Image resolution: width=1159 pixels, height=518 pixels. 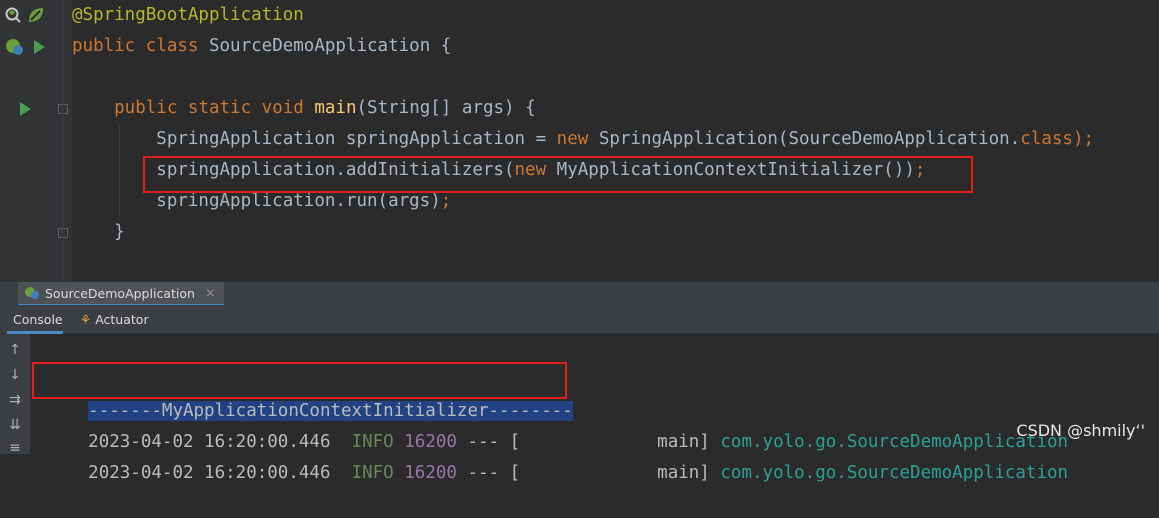 I want to click on spring-leaf-icon, so click(x=36, y=15).